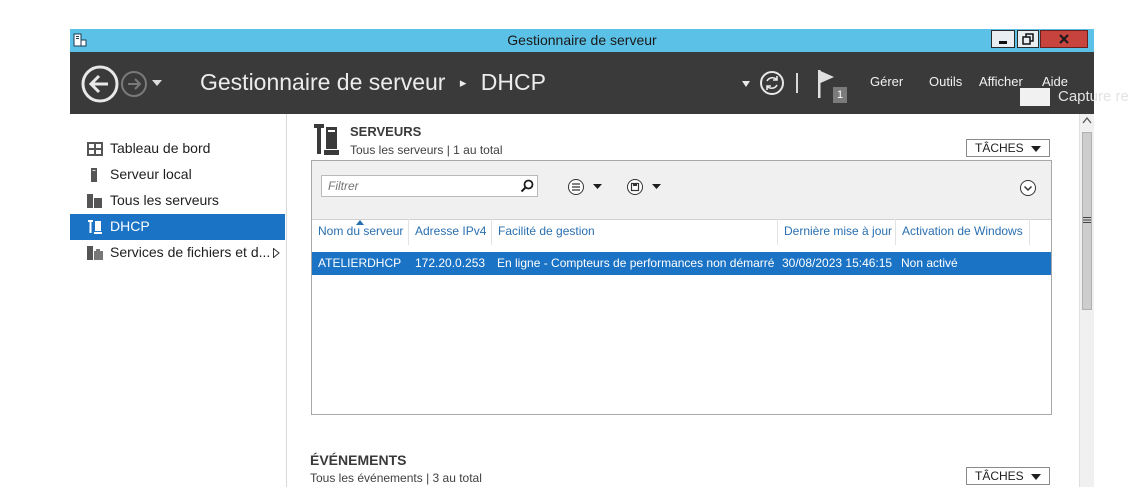 The height and width of the screenshot is (487, 1144). I want to click on column-header-manageability: Facilité de gestion, so click(546, 231).